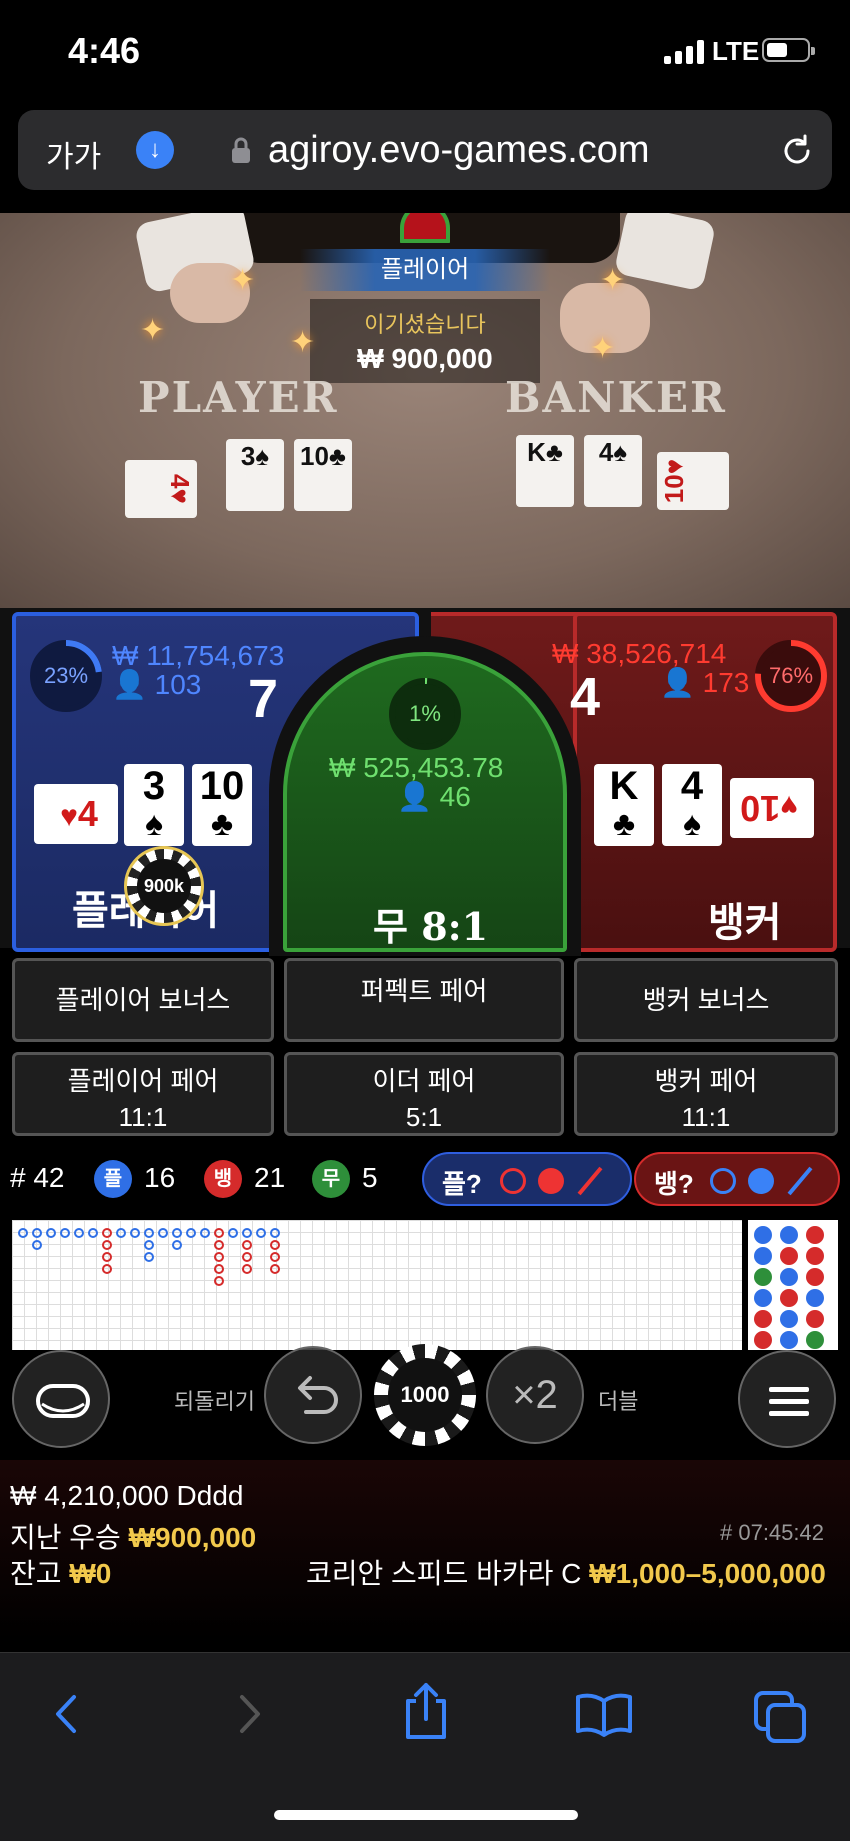 This screenshot has height=1841, width=850. What do you see at coordinates (155, 150) in the screenshot?
I see `download-icon: ↓` at bounding box center [155, 150].